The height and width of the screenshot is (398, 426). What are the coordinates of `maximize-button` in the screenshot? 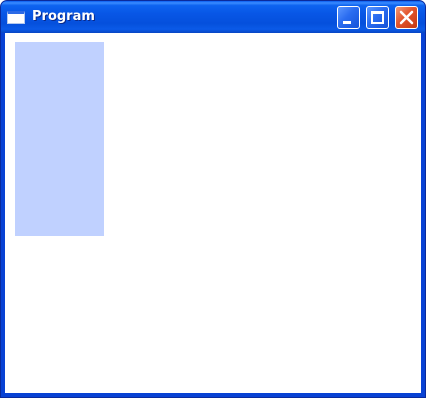 It's located at (377, 17).